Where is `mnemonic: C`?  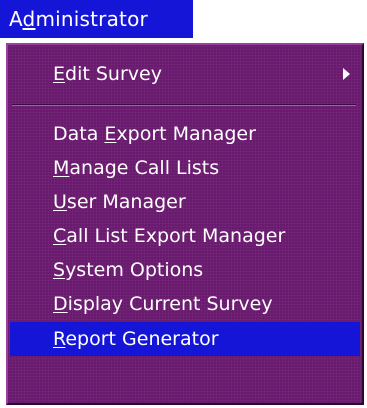 mnemonic: C is located at coordinates (60, 236).